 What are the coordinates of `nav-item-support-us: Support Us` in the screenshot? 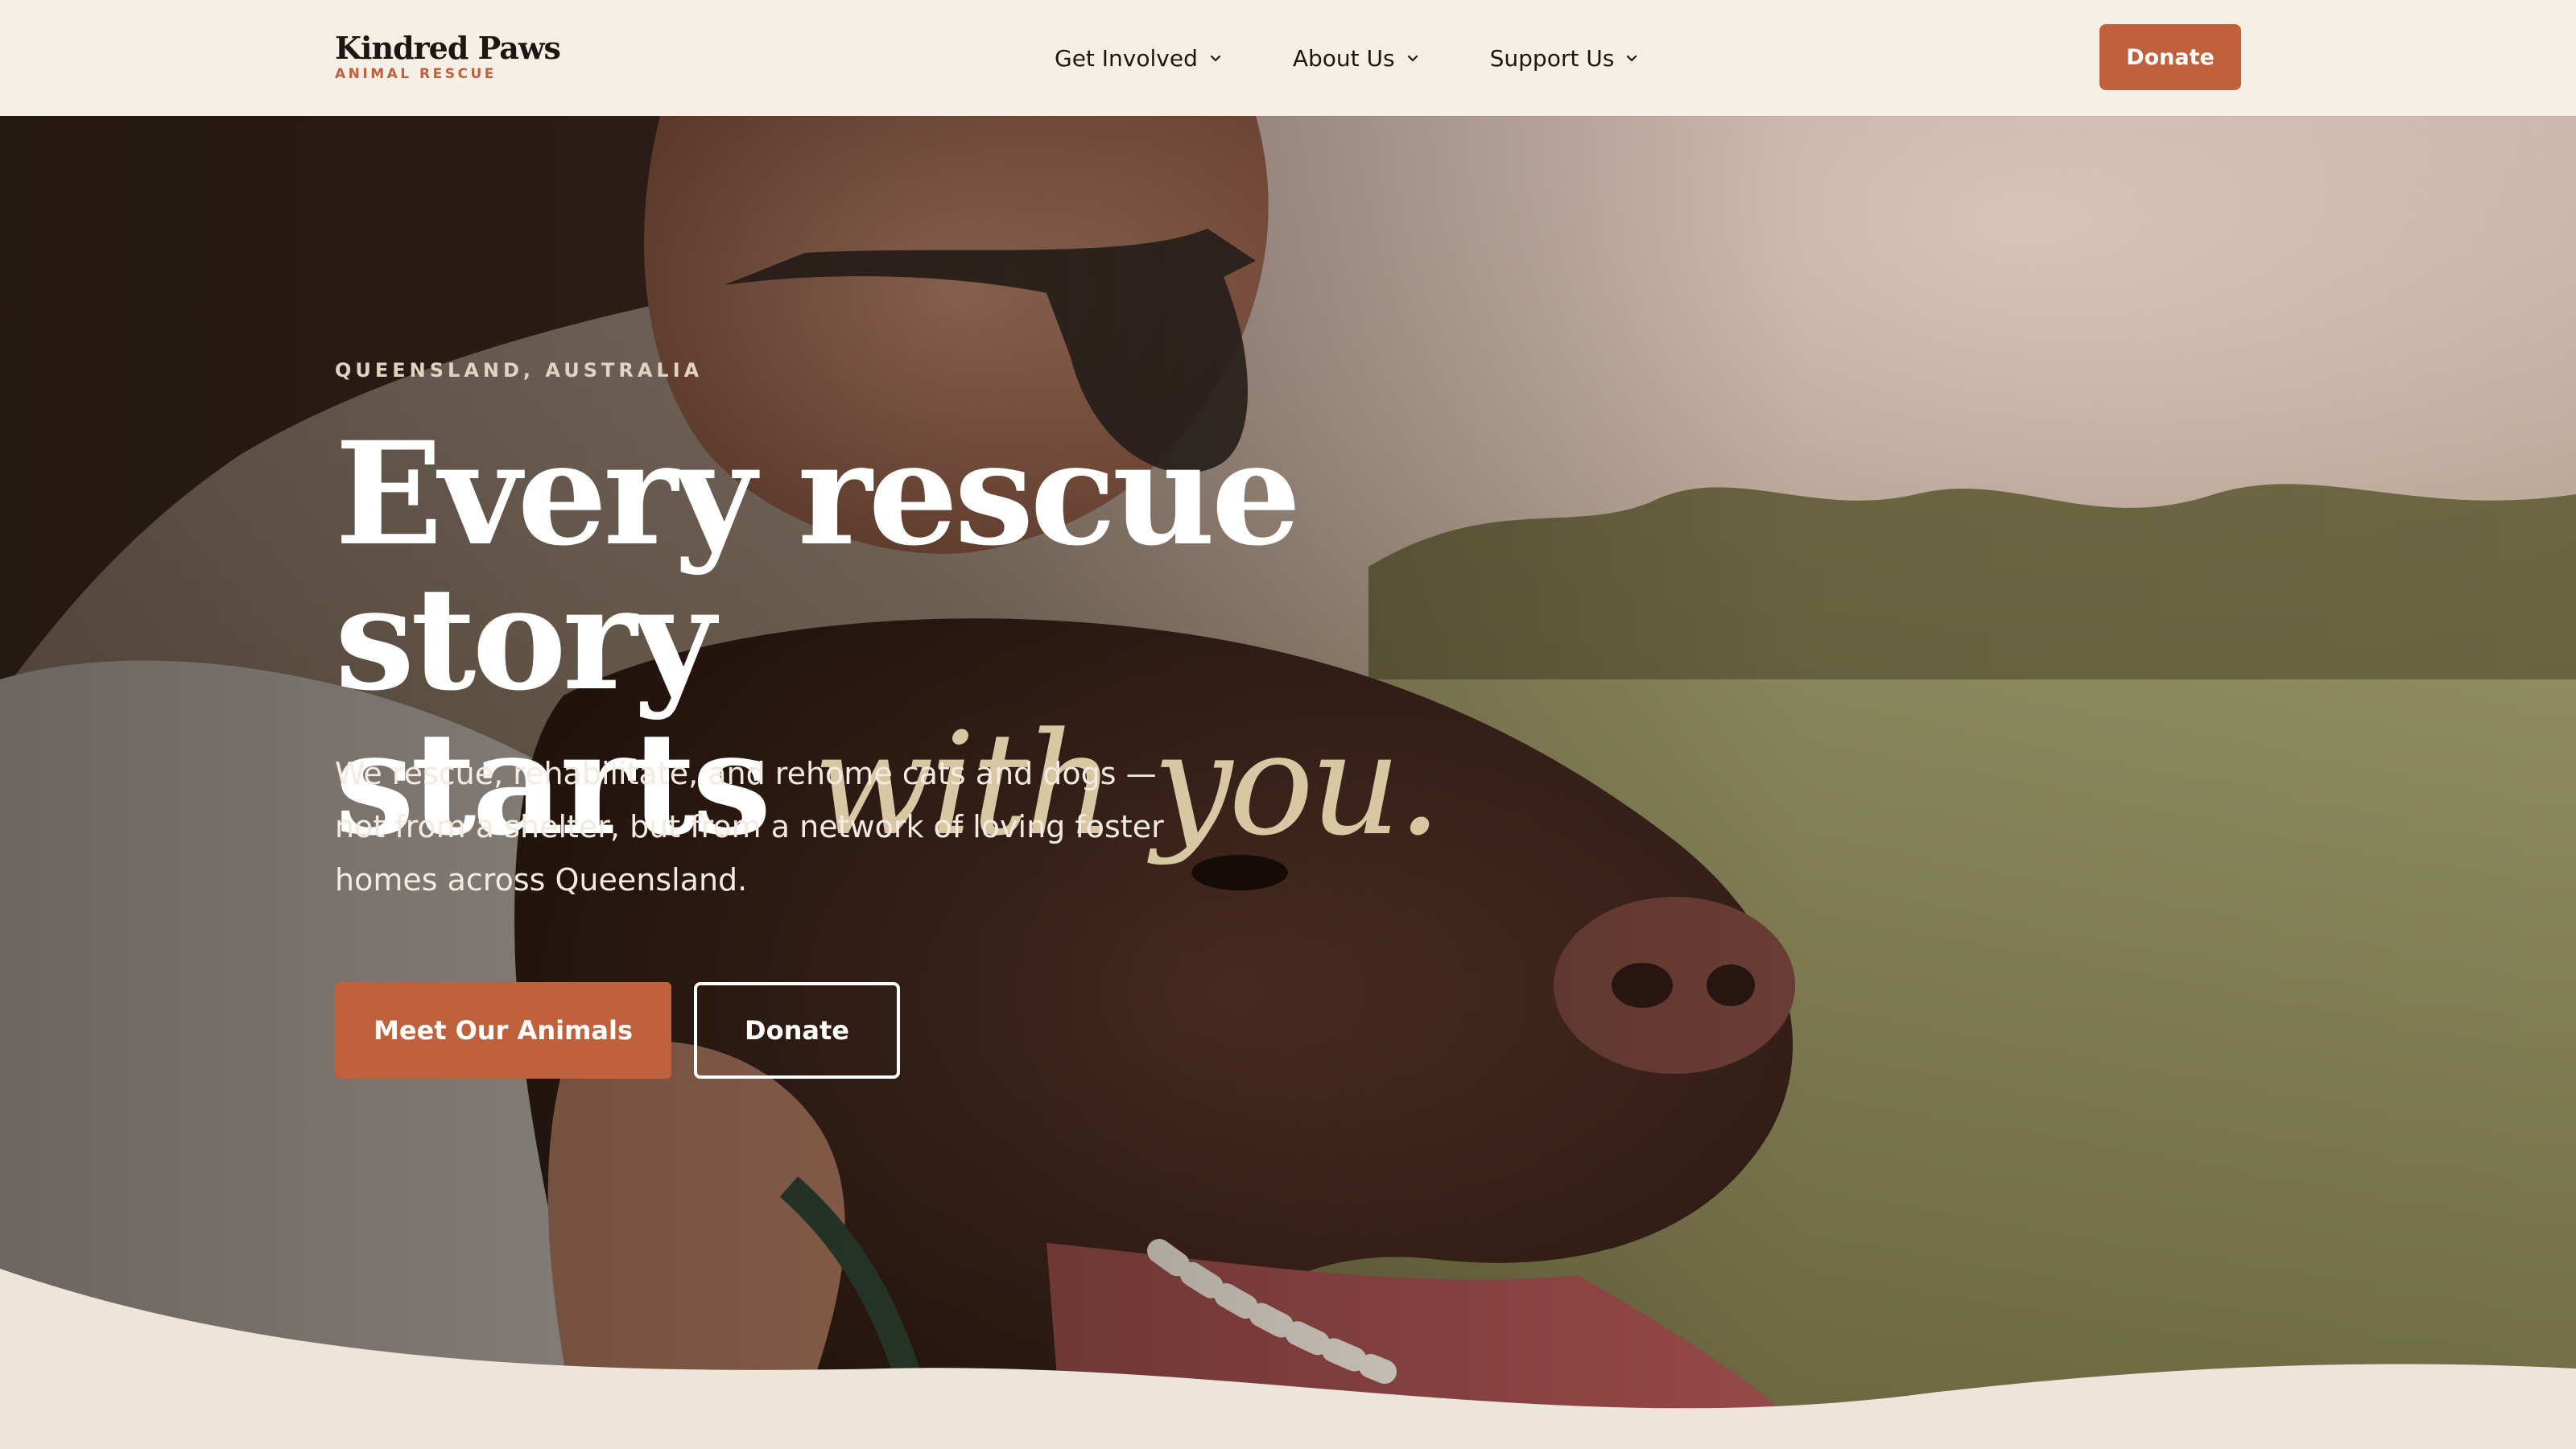 It's located at (1564, 57).